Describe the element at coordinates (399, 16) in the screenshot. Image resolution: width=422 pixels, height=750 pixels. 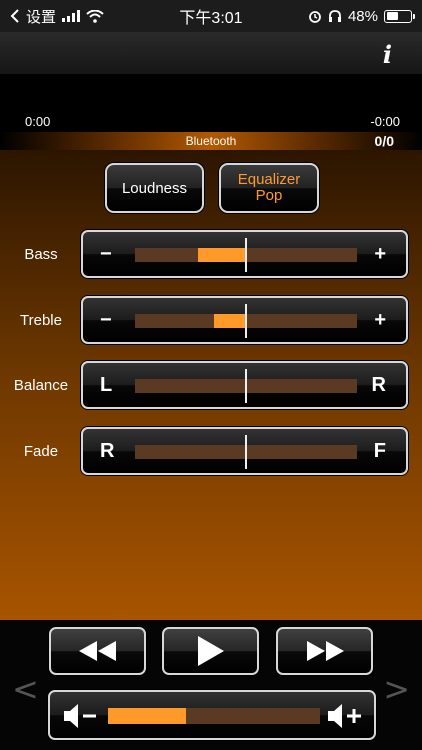
I see `battery-icon` at that location.